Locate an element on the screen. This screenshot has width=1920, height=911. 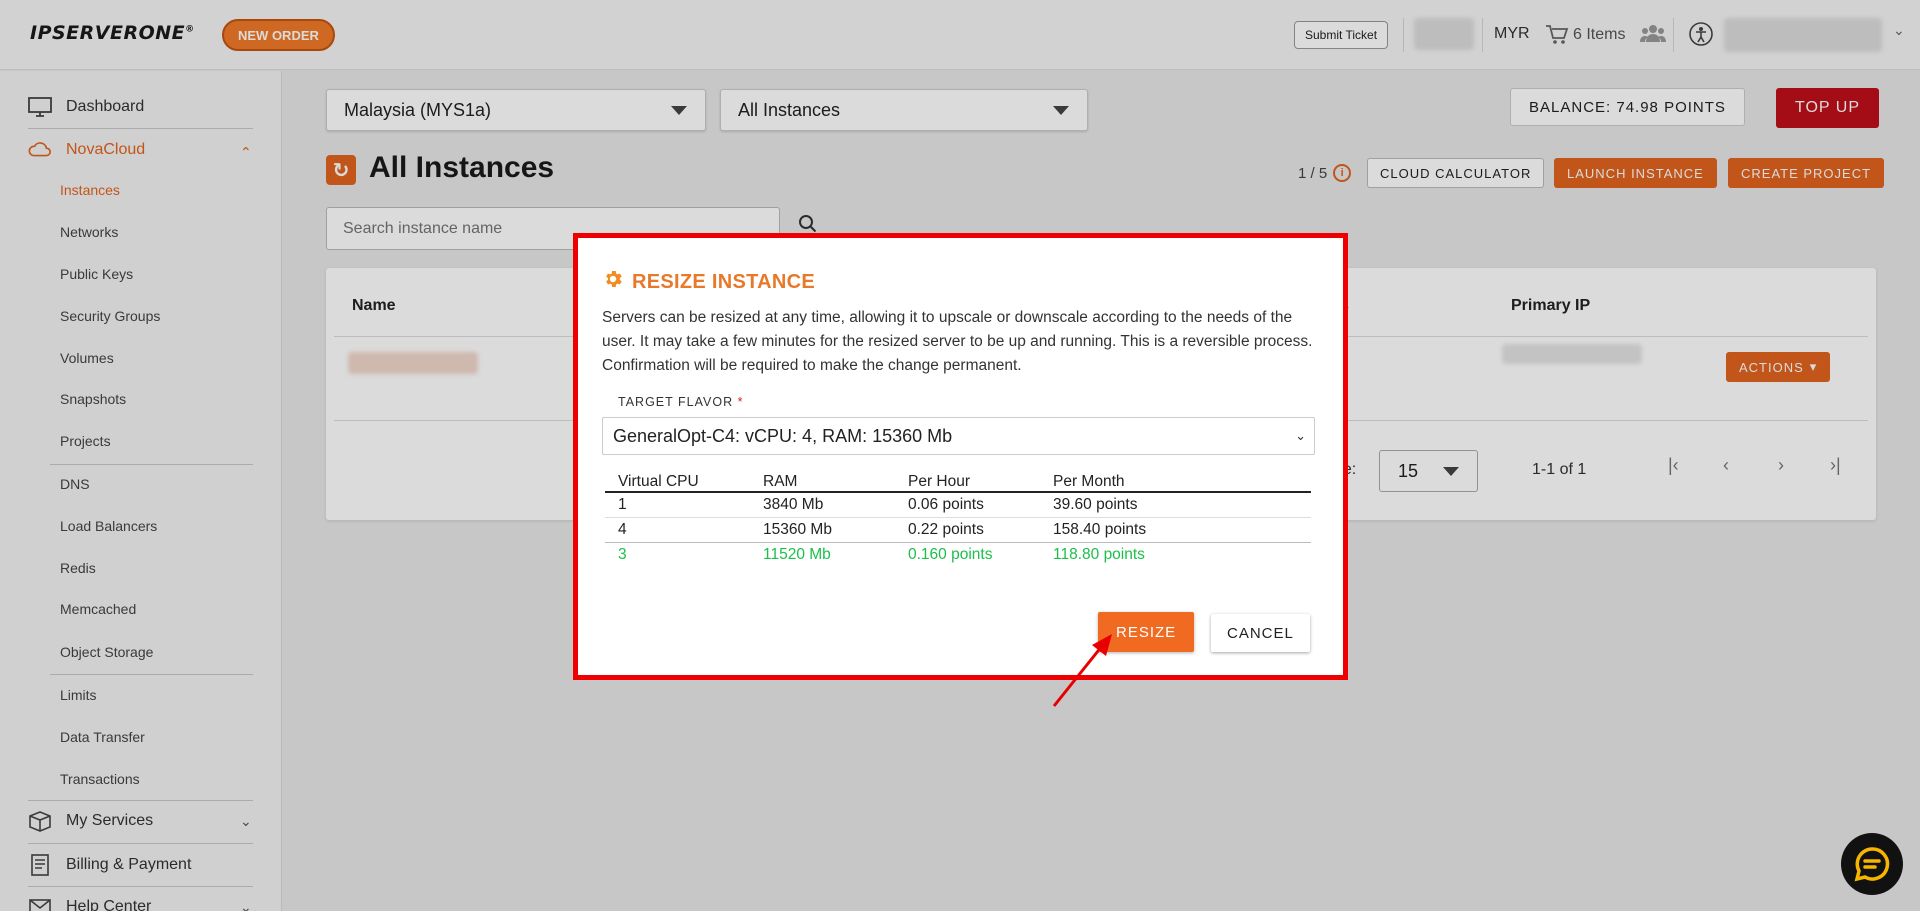
table-row-highlighted: 3 11520 Mb 0.160 points 118.80 points is located at coordinates (958, 554).